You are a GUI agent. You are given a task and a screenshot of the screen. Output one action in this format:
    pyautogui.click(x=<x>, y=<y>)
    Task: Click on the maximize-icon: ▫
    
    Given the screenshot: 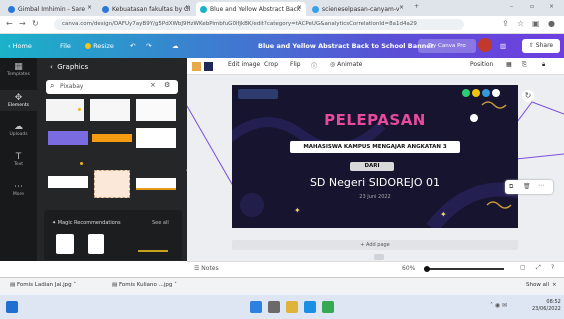 What is the action you would take?
    pyautogui.click(x=532, y=6)
    